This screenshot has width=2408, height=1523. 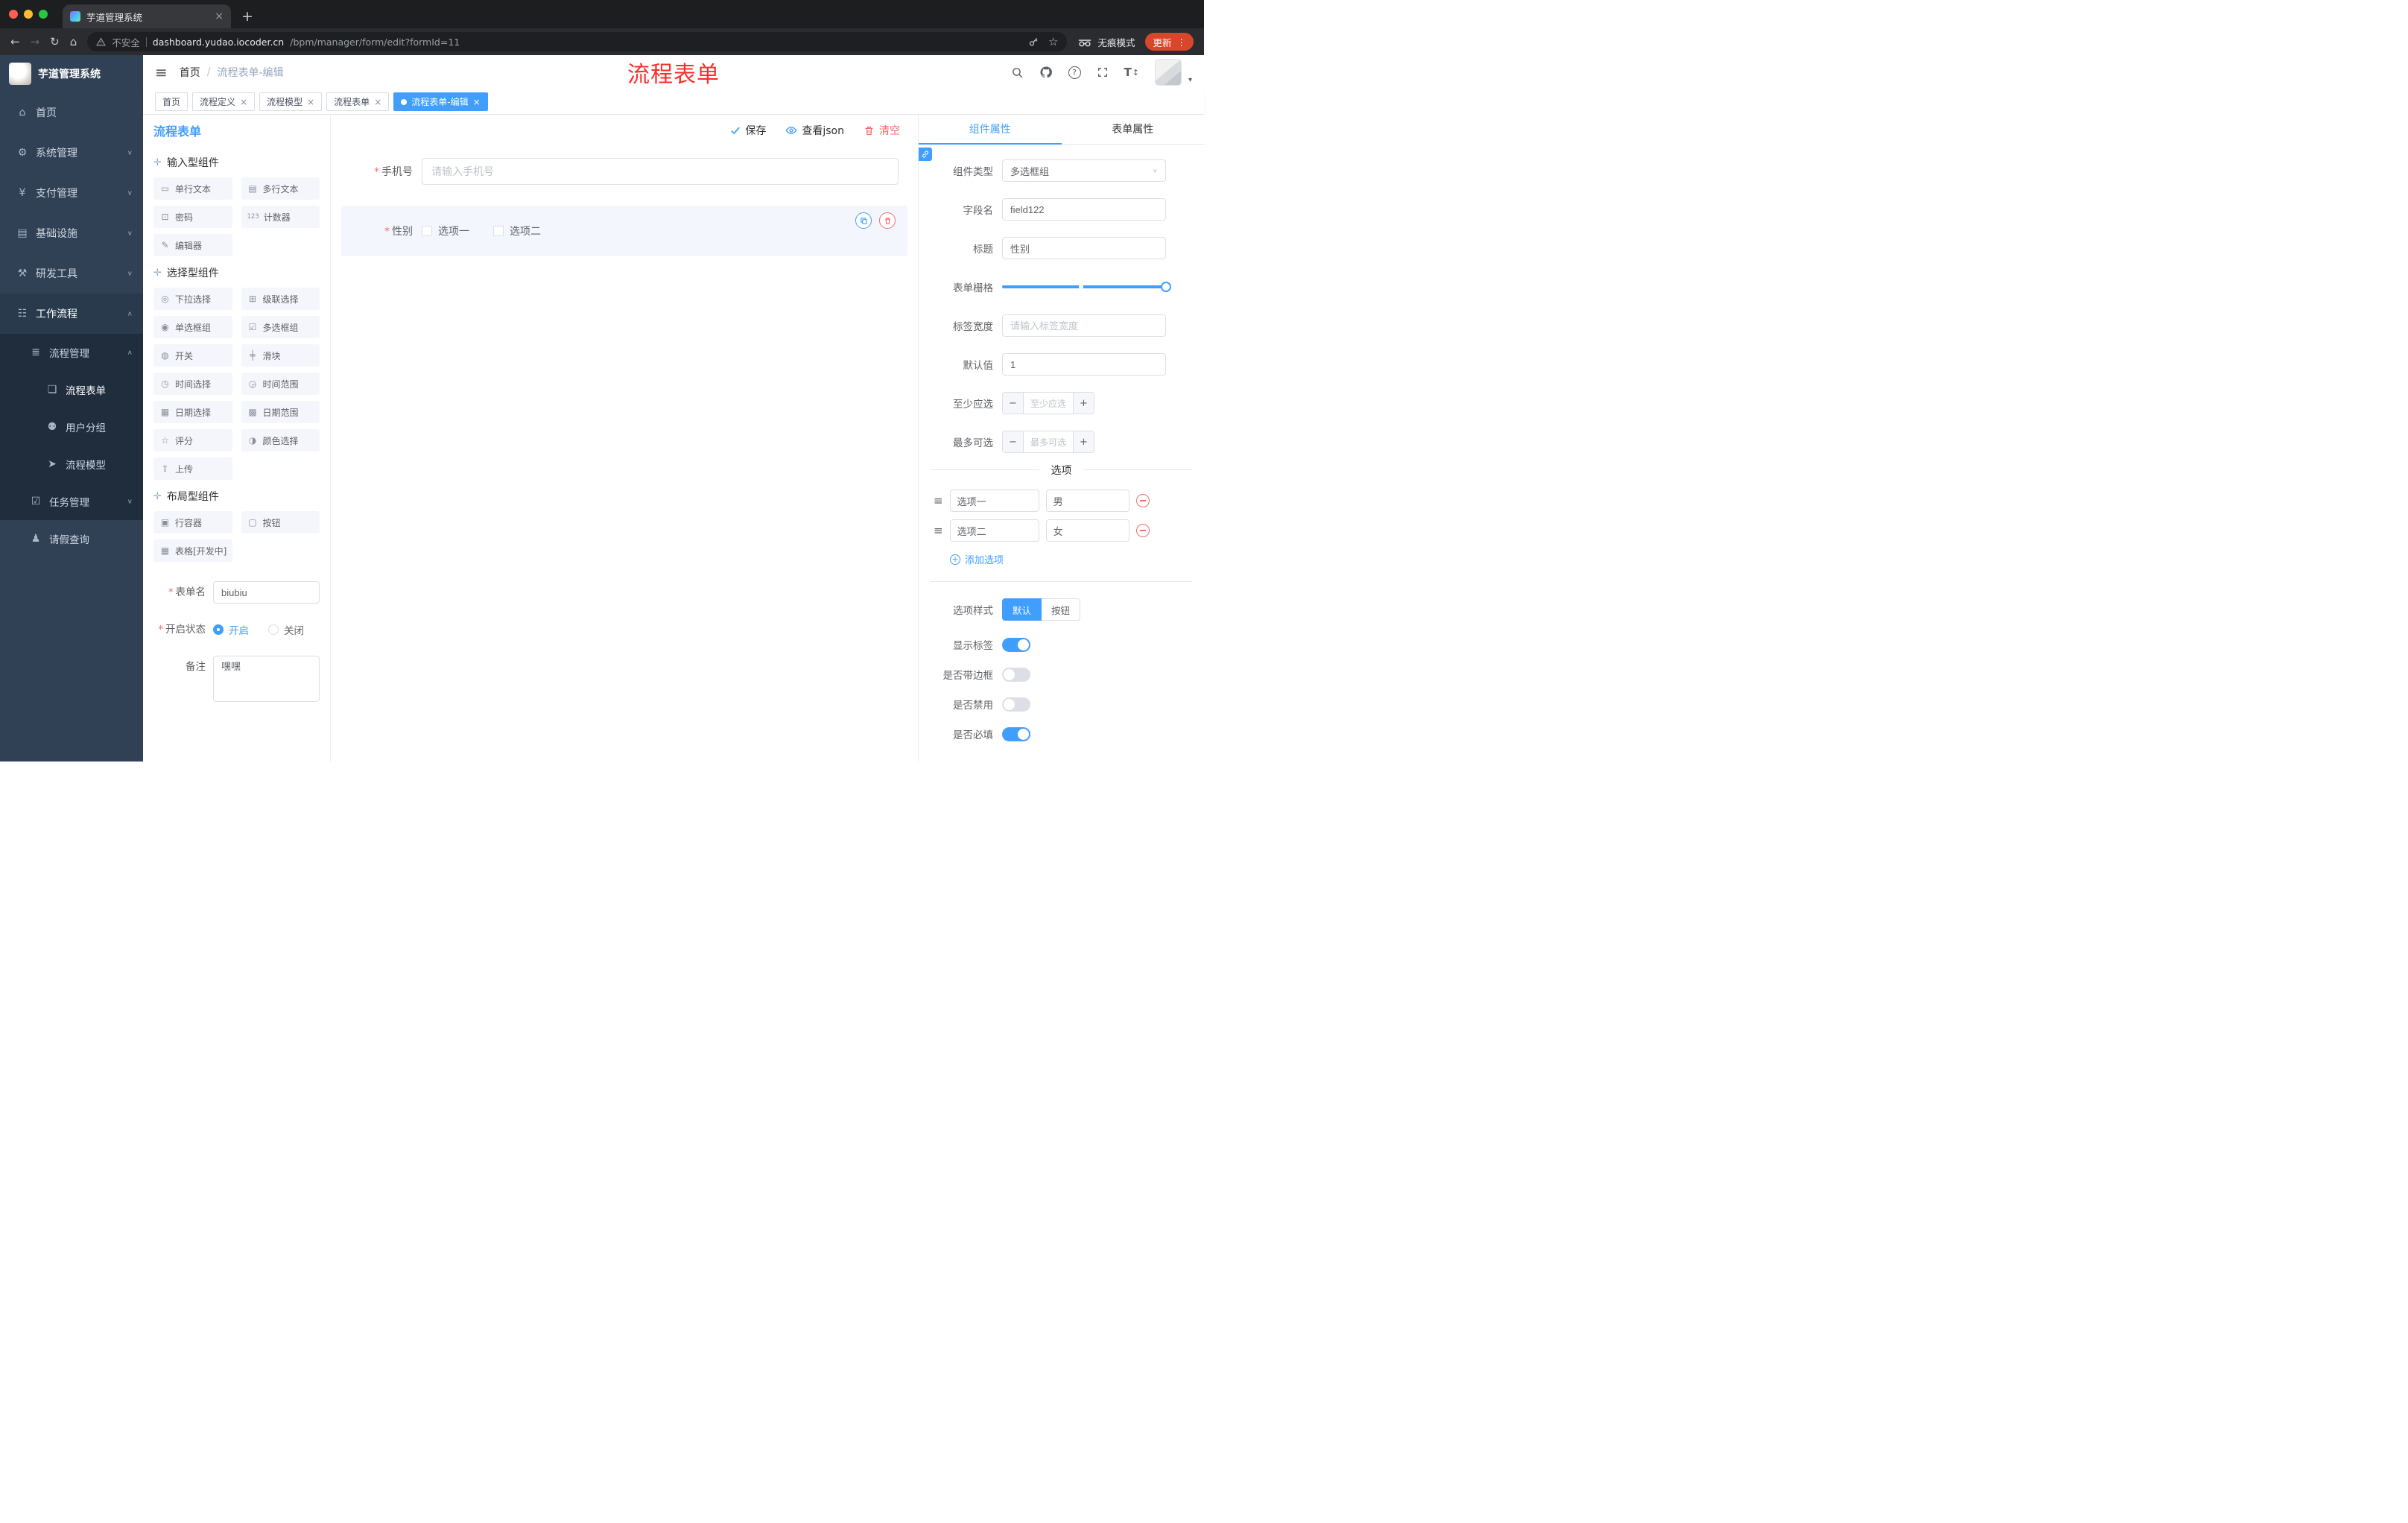 I want to click on gender-field-block-selected: * 性别 选项一 选项二, so click(x=624, y=231).